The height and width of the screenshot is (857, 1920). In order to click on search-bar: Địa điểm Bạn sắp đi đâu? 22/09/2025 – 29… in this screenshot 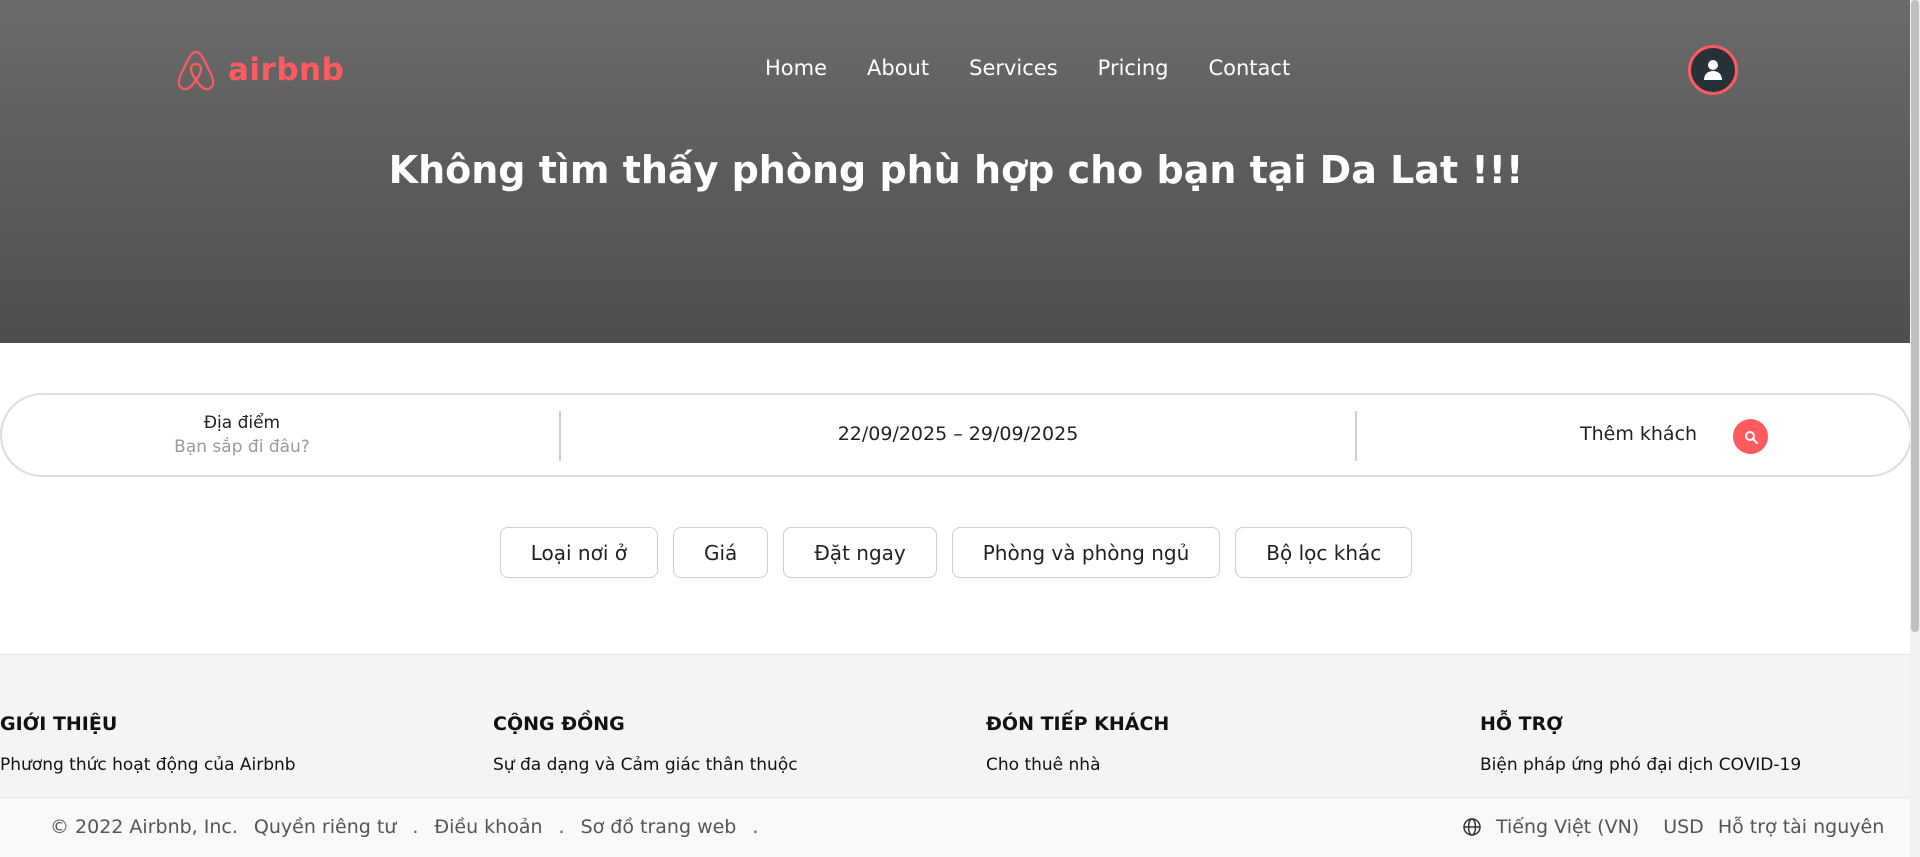, I will do `click(956, 435)`.